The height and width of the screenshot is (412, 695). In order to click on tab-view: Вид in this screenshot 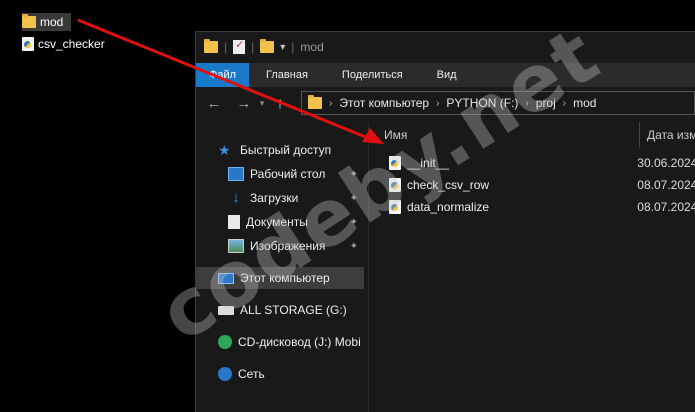, I will do `click(447, 75)`.